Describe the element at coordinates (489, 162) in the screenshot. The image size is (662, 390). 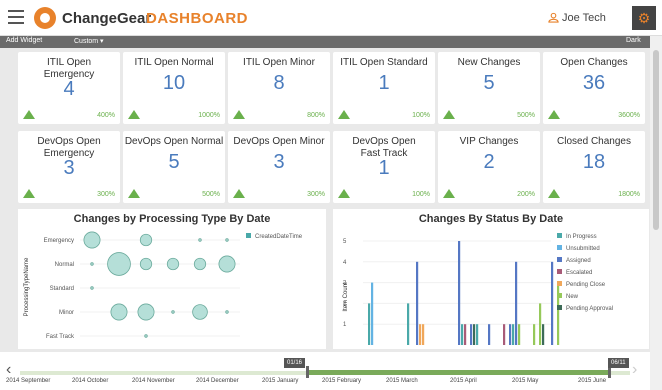
I see `kpi-card-value: 2` at that location.